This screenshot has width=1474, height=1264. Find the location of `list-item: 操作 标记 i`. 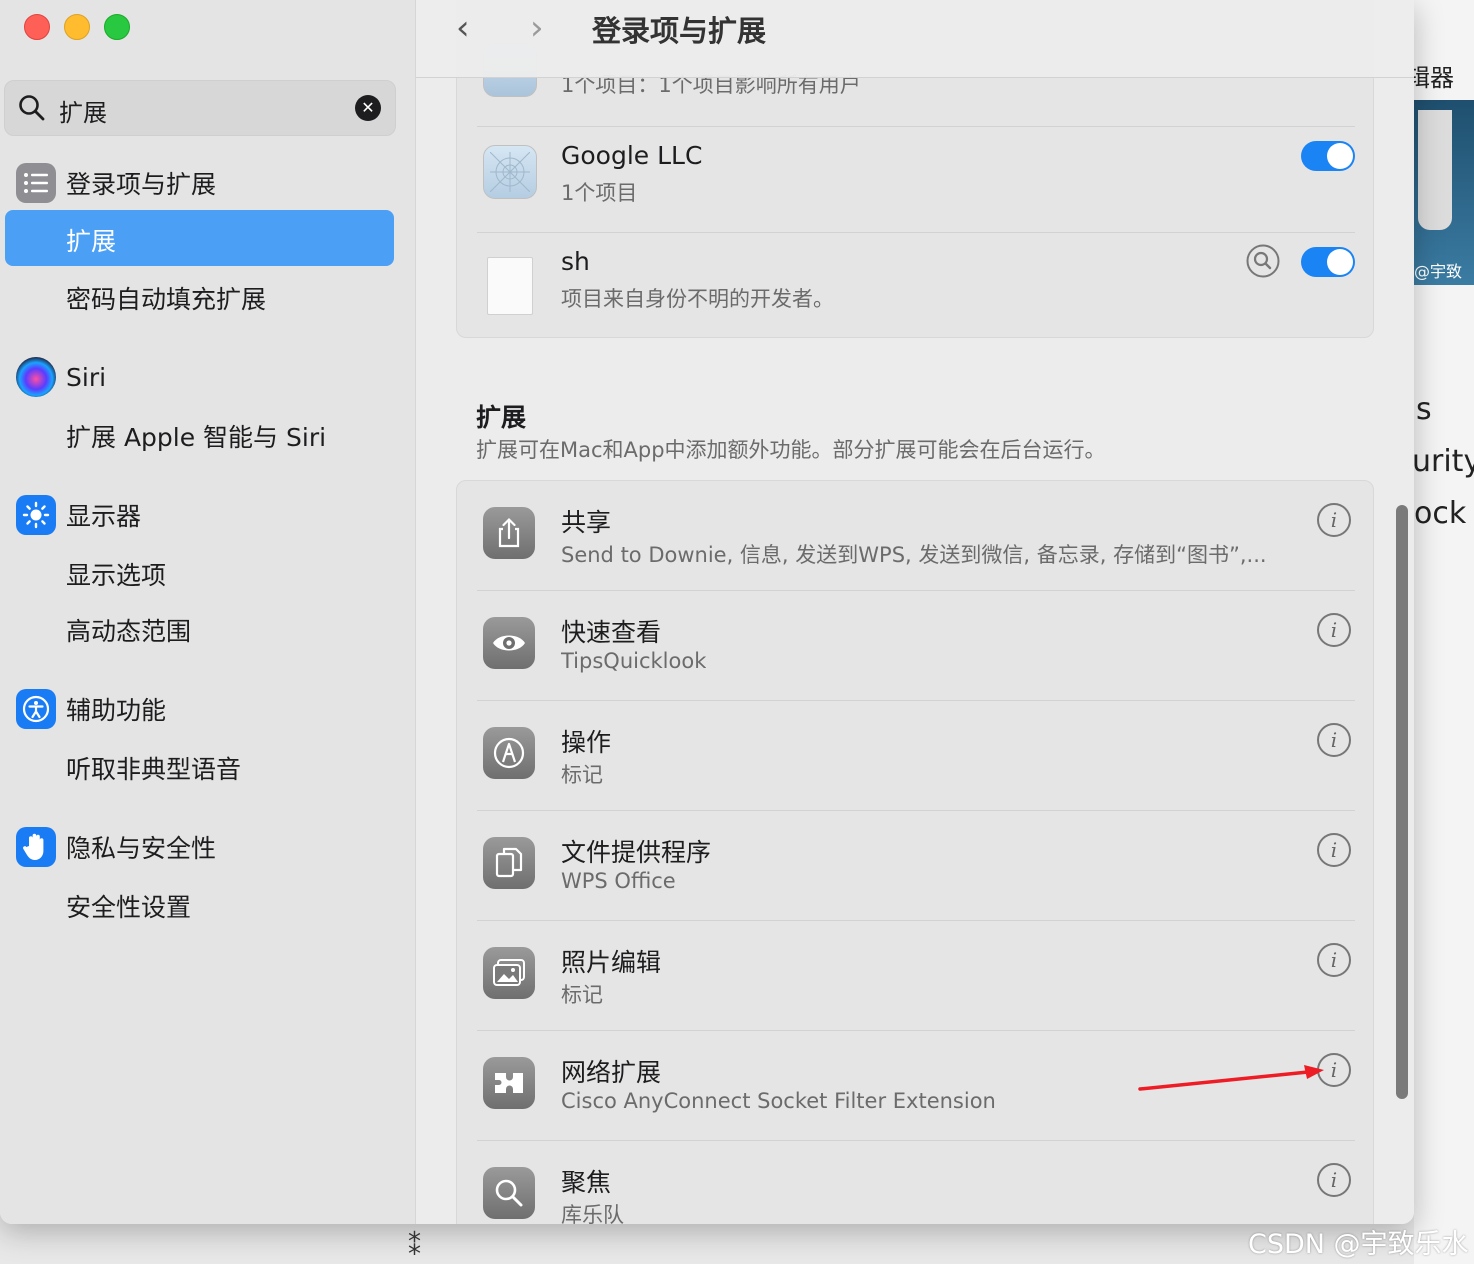

list-item: 操作 标记 i is located at coordinates (915, 756).